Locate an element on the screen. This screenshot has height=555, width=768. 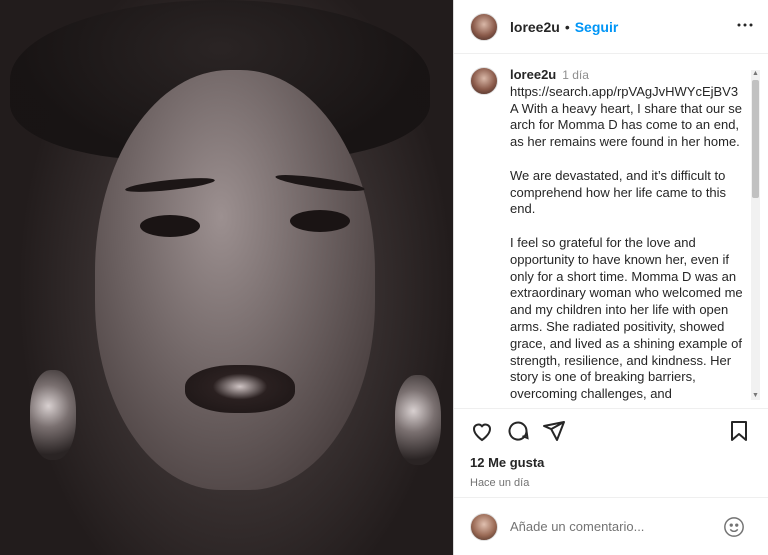
photo-earring-right is located at coordinates (418, 420).